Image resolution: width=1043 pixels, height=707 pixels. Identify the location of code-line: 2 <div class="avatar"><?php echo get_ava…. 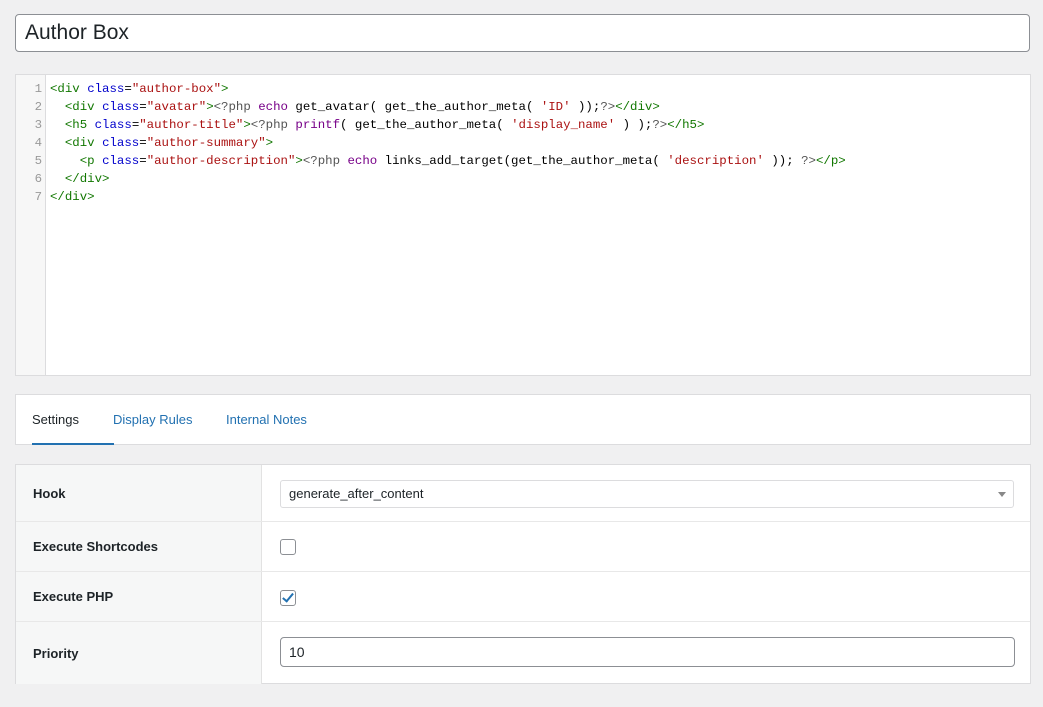
(516, 107).